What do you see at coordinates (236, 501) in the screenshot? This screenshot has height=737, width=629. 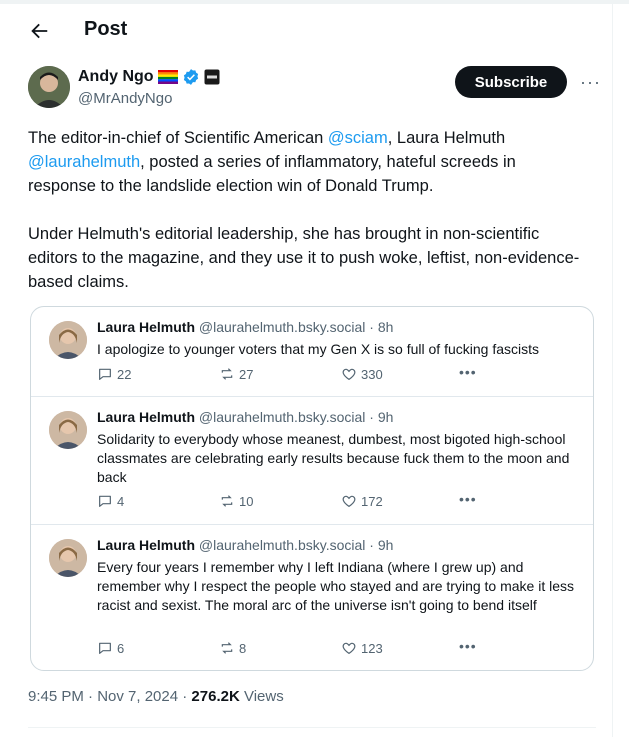 I see `repost-count: 10` at bounding box center [236, 501].